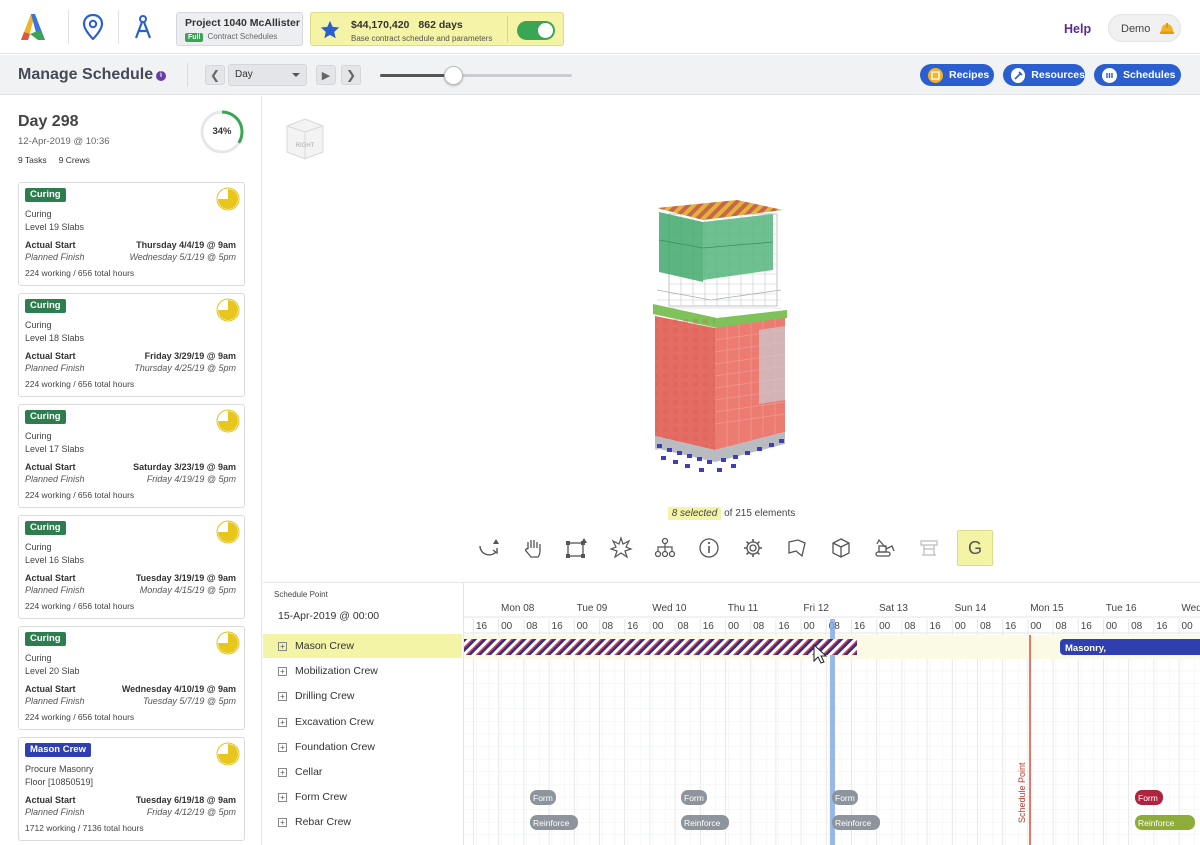 The height and width of the screenshot is (845, 1200). Describe the element at coordinates (753, 548) in the screenshot. I see `settings-gear-icon` at that location.